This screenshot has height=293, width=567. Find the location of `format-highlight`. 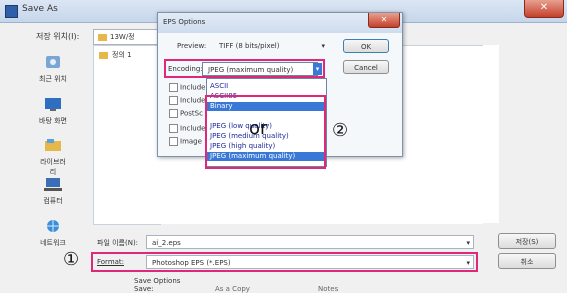

format-highlight is located at coordinates (284, 262).